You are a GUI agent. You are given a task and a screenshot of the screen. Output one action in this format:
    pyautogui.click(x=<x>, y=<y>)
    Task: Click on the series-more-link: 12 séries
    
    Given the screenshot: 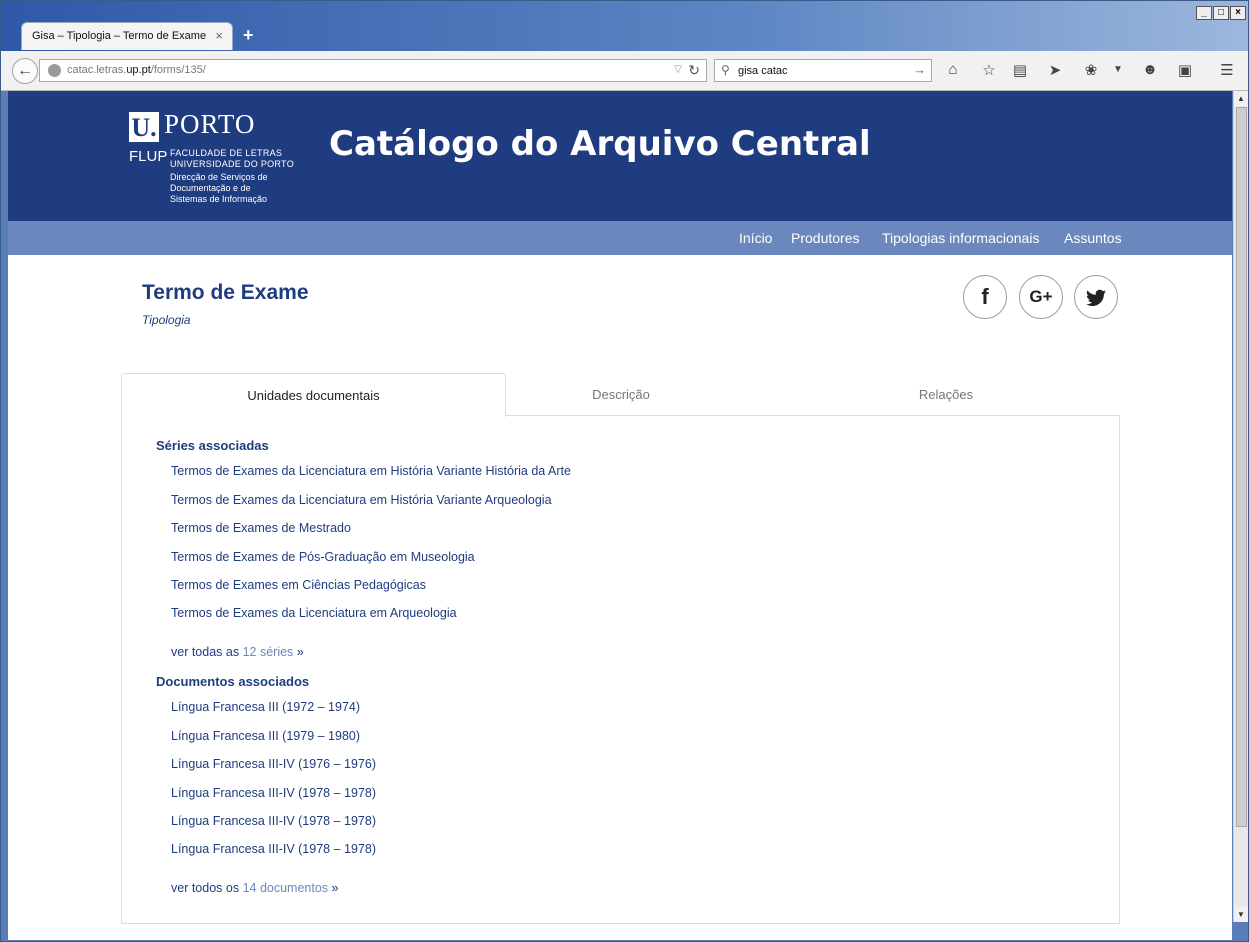 What is the action you would take?
    pyautogui.click(x=268, y=652)
    